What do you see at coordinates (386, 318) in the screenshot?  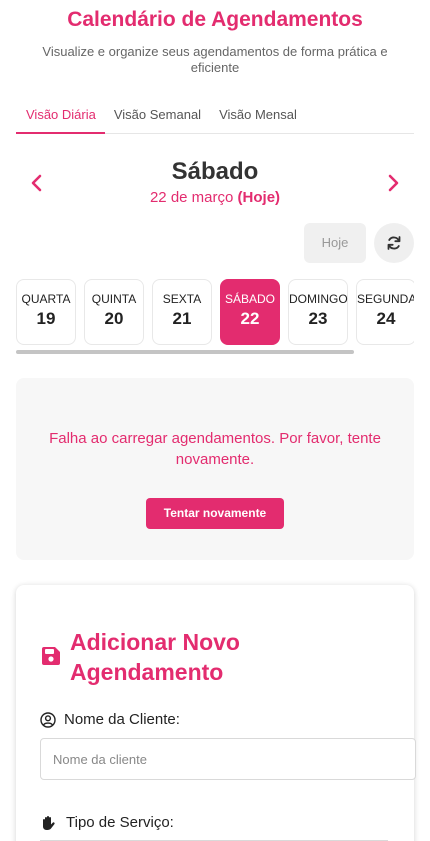 I see `day-card-number: 24` at bounding box center [386, 318].